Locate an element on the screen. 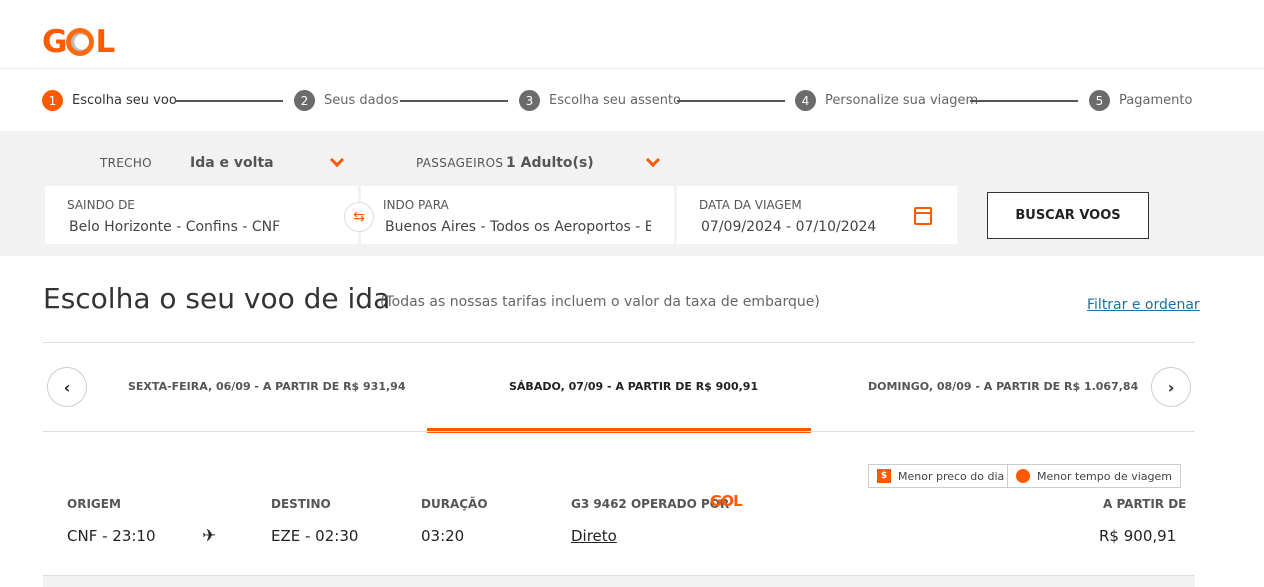 The height and width of the screenshot is (587, 1264). step-number: 4 is located at coordinates (805, 100).